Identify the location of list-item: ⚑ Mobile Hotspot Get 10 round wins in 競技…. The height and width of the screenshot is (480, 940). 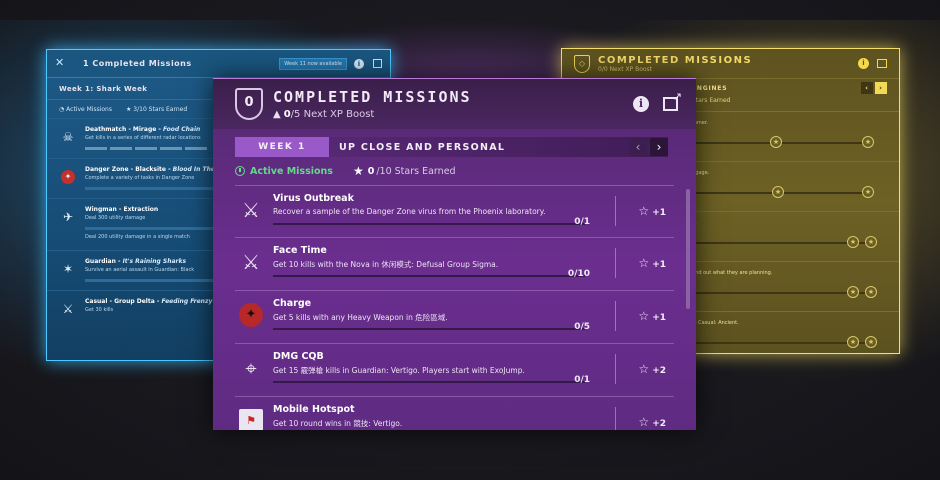
(454, 413).